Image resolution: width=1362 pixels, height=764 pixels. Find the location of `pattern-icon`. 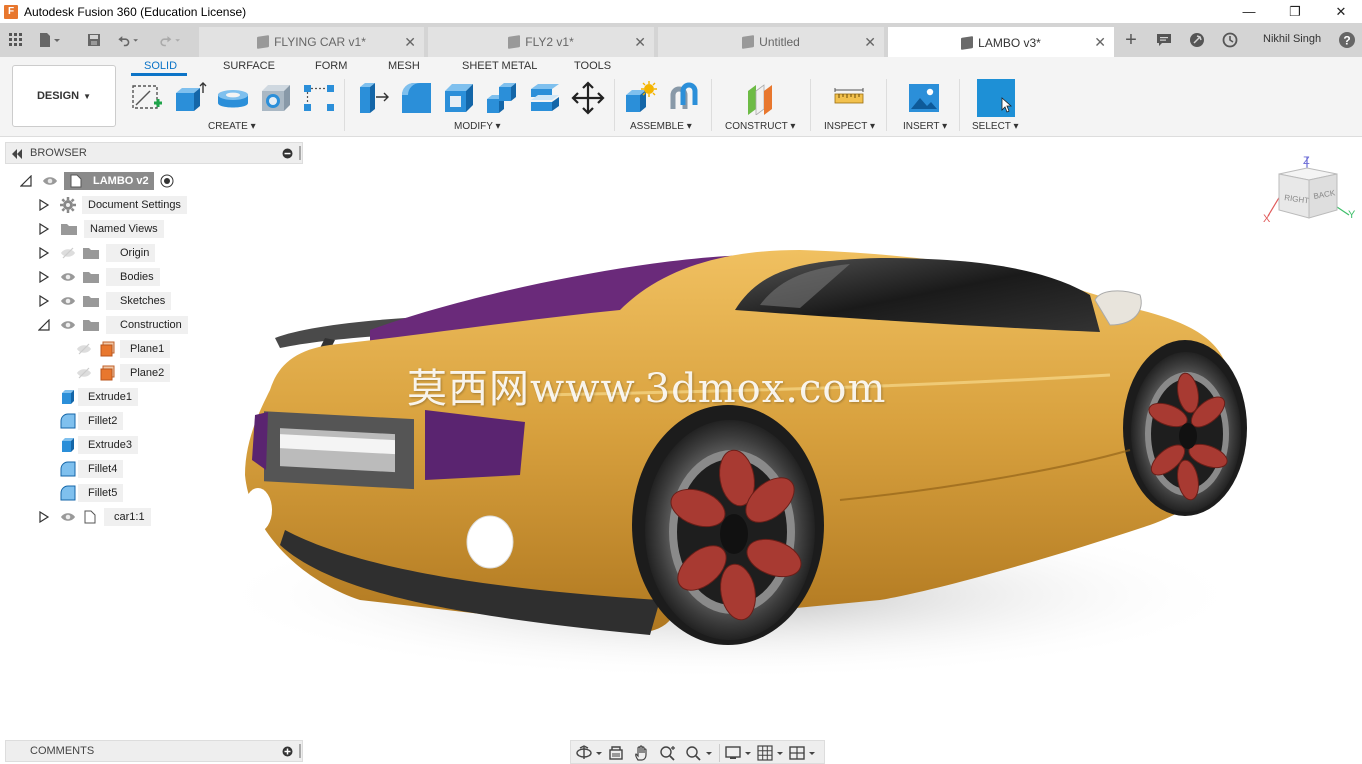

pattern-icon is located at coordinates (319, 98).